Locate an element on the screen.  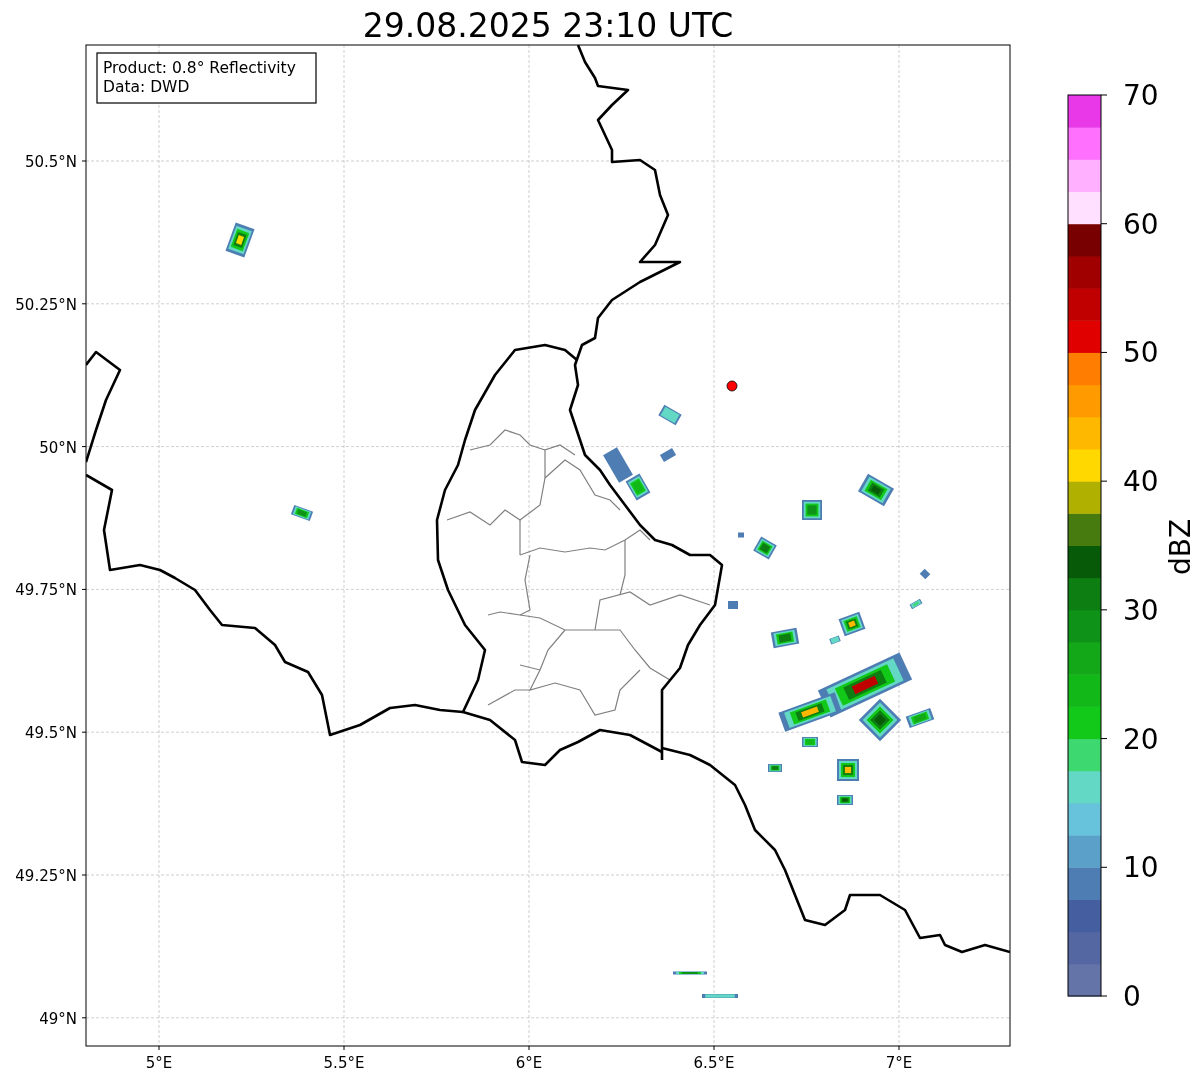
x-tick-label: 7°E is located at coordinates (899, 1063).